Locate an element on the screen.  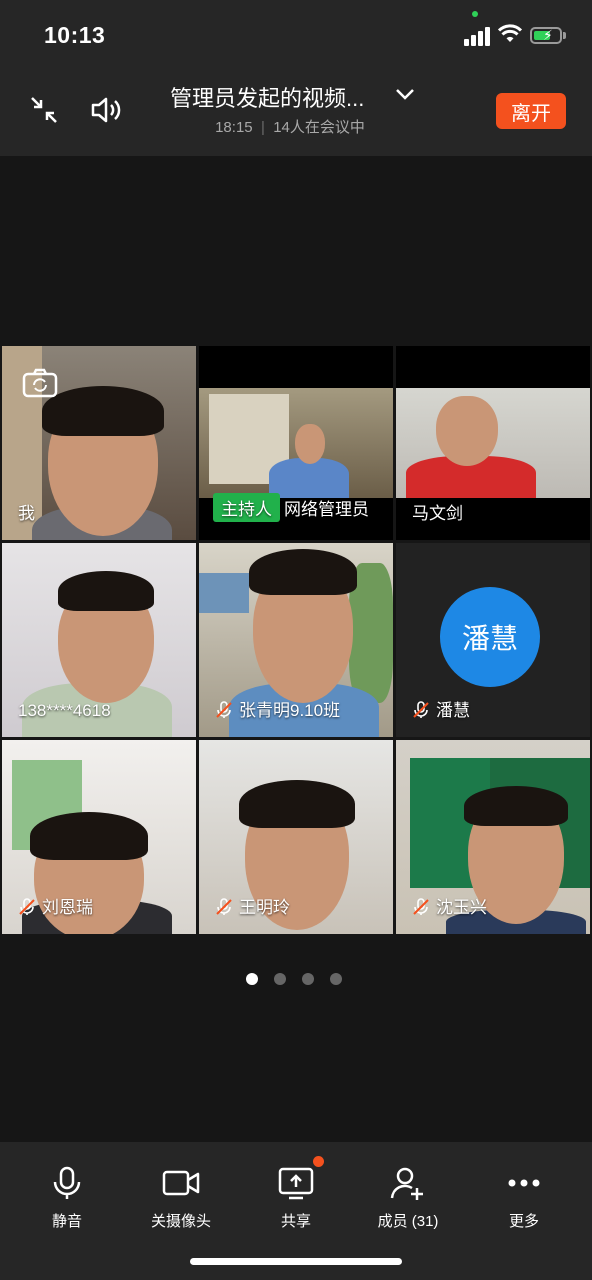
participant-count: 14人在会议中 is located at coordinates (319, 127).